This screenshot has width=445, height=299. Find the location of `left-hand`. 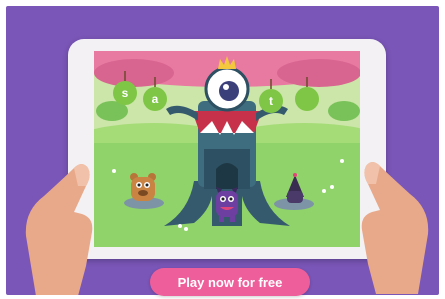

left-hand is located at coordinates (59, 229).